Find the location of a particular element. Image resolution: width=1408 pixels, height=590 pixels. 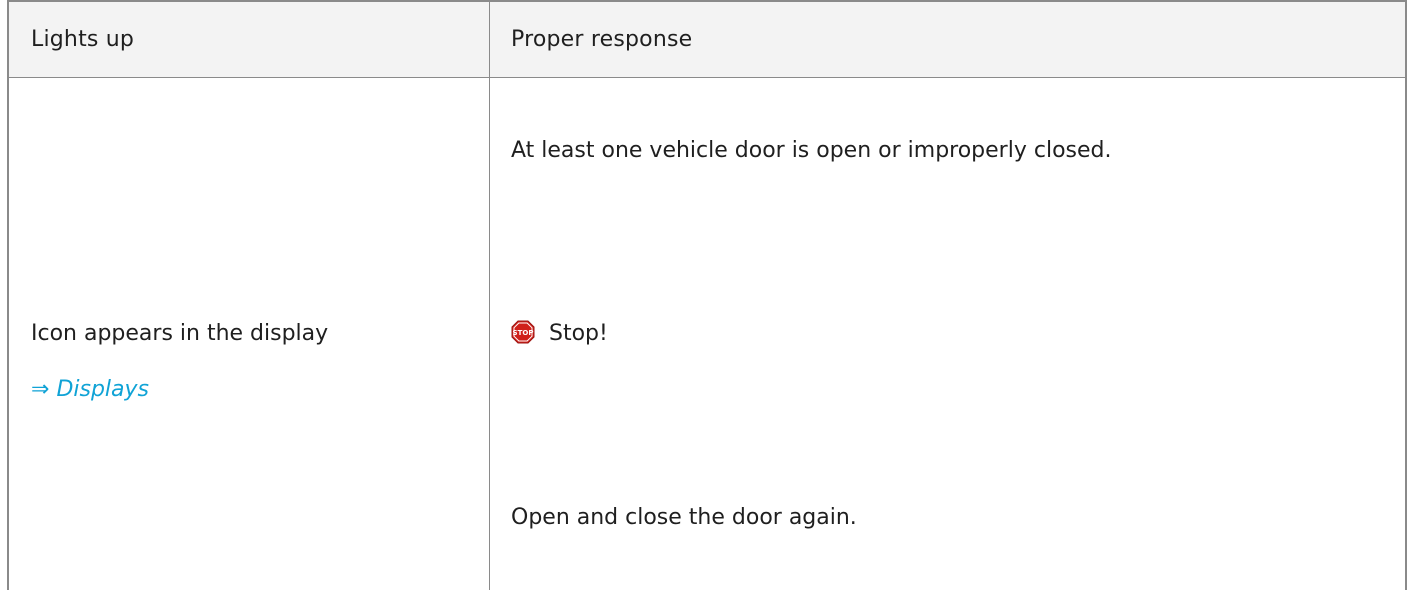

column-divider is located at coordinates (489, 296).